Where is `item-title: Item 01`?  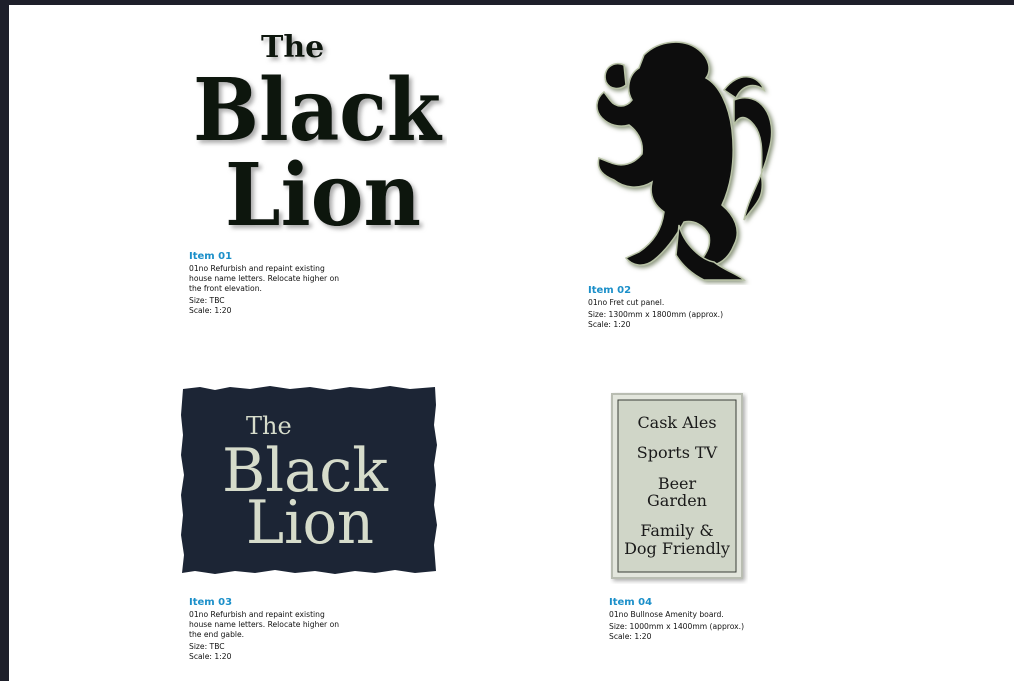
item-title: Item 01 is located at coordinates (211, 256).